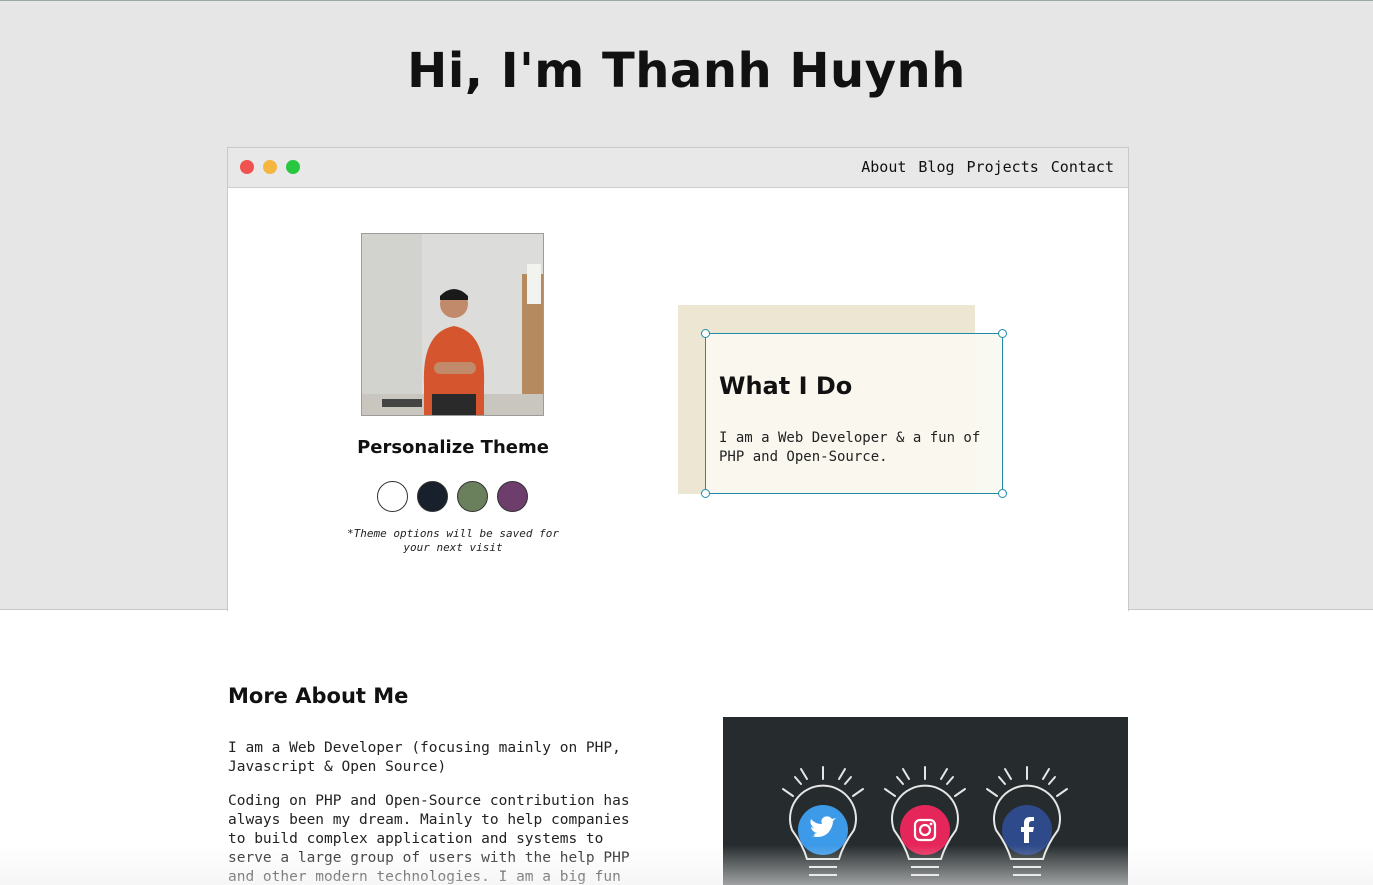  Describe the element at coordinates (247, 167) in the screenshot. I see `close-window-dot` at that location.